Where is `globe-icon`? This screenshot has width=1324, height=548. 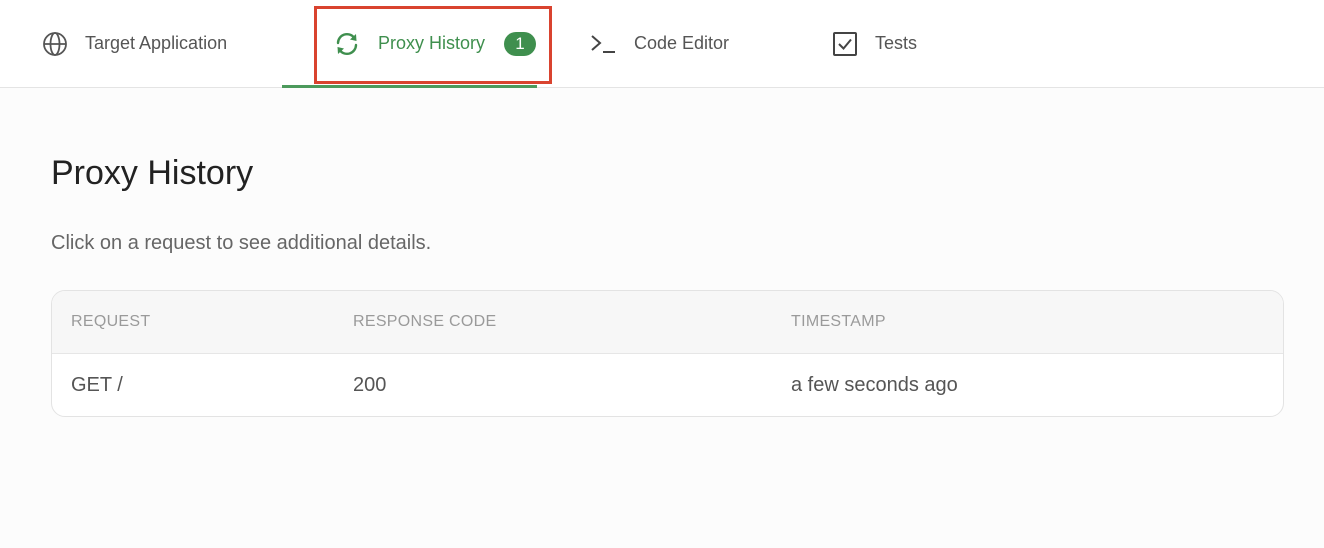 globe-icon is located at coordinates (55, 44).